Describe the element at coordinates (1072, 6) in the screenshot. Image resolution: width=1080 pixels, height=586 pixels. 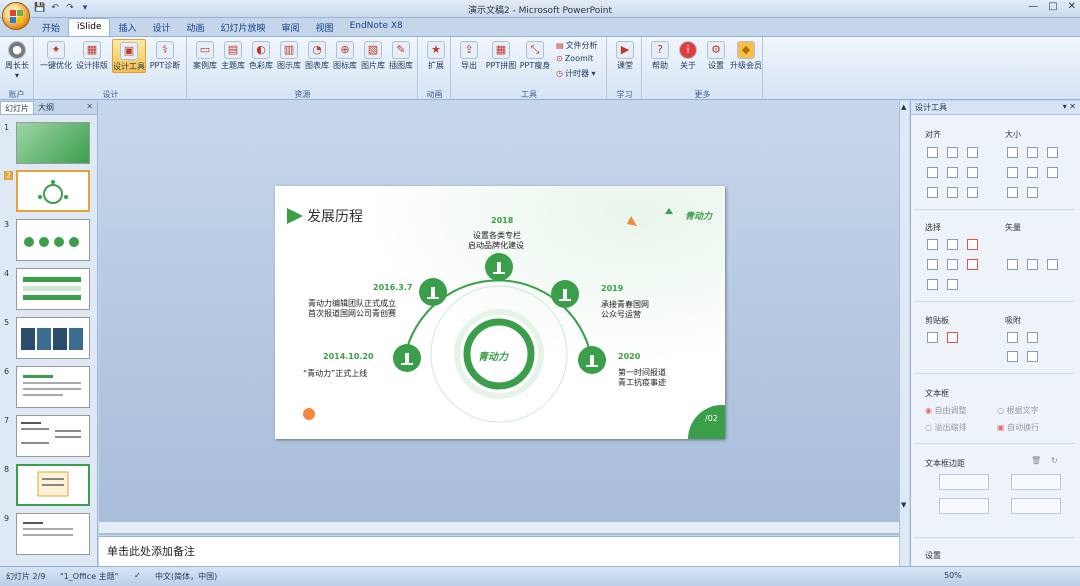
I see `close-button: ✕` at that location.